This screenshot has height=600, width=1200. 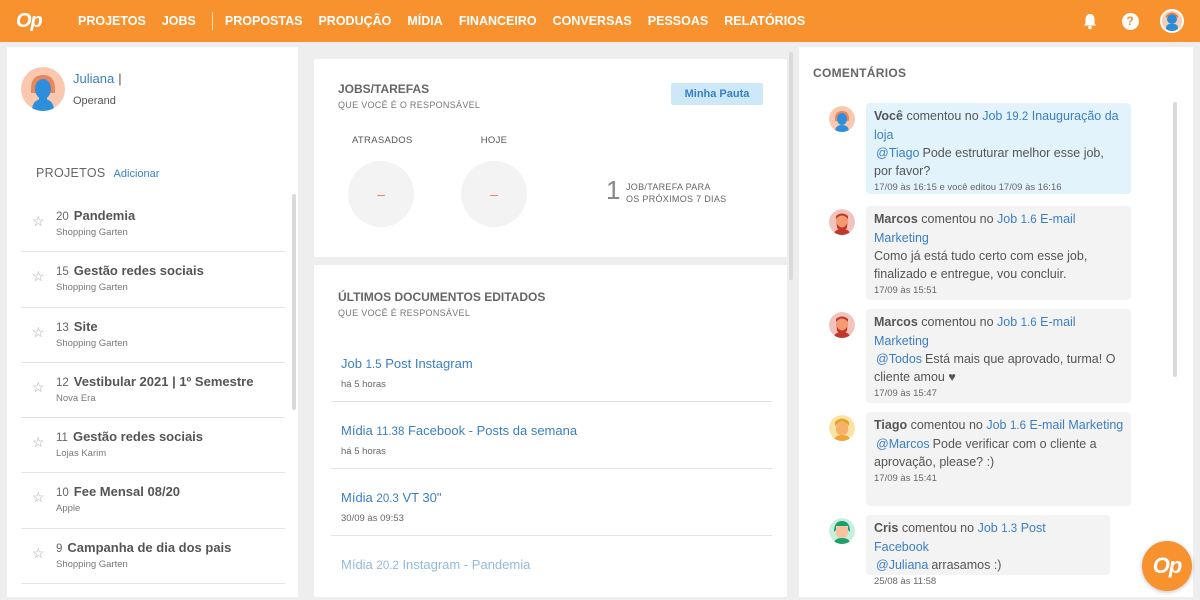 What do you see at coordinates (153, 446) in the screenshot?
I see `project-item: ☆ 11 Gestão redes sociais Lojas Karim` at bounding box center [153, 446].